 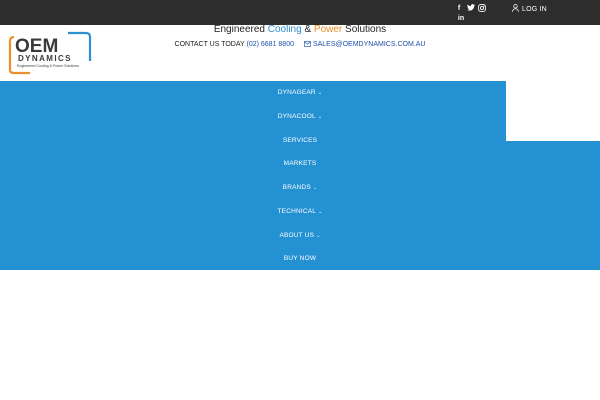 What do you see at coordinates (270, 44) in the screenshot?
I see `contact-phone-link: (02) 6681 8800` at bounding box center [270, 44].